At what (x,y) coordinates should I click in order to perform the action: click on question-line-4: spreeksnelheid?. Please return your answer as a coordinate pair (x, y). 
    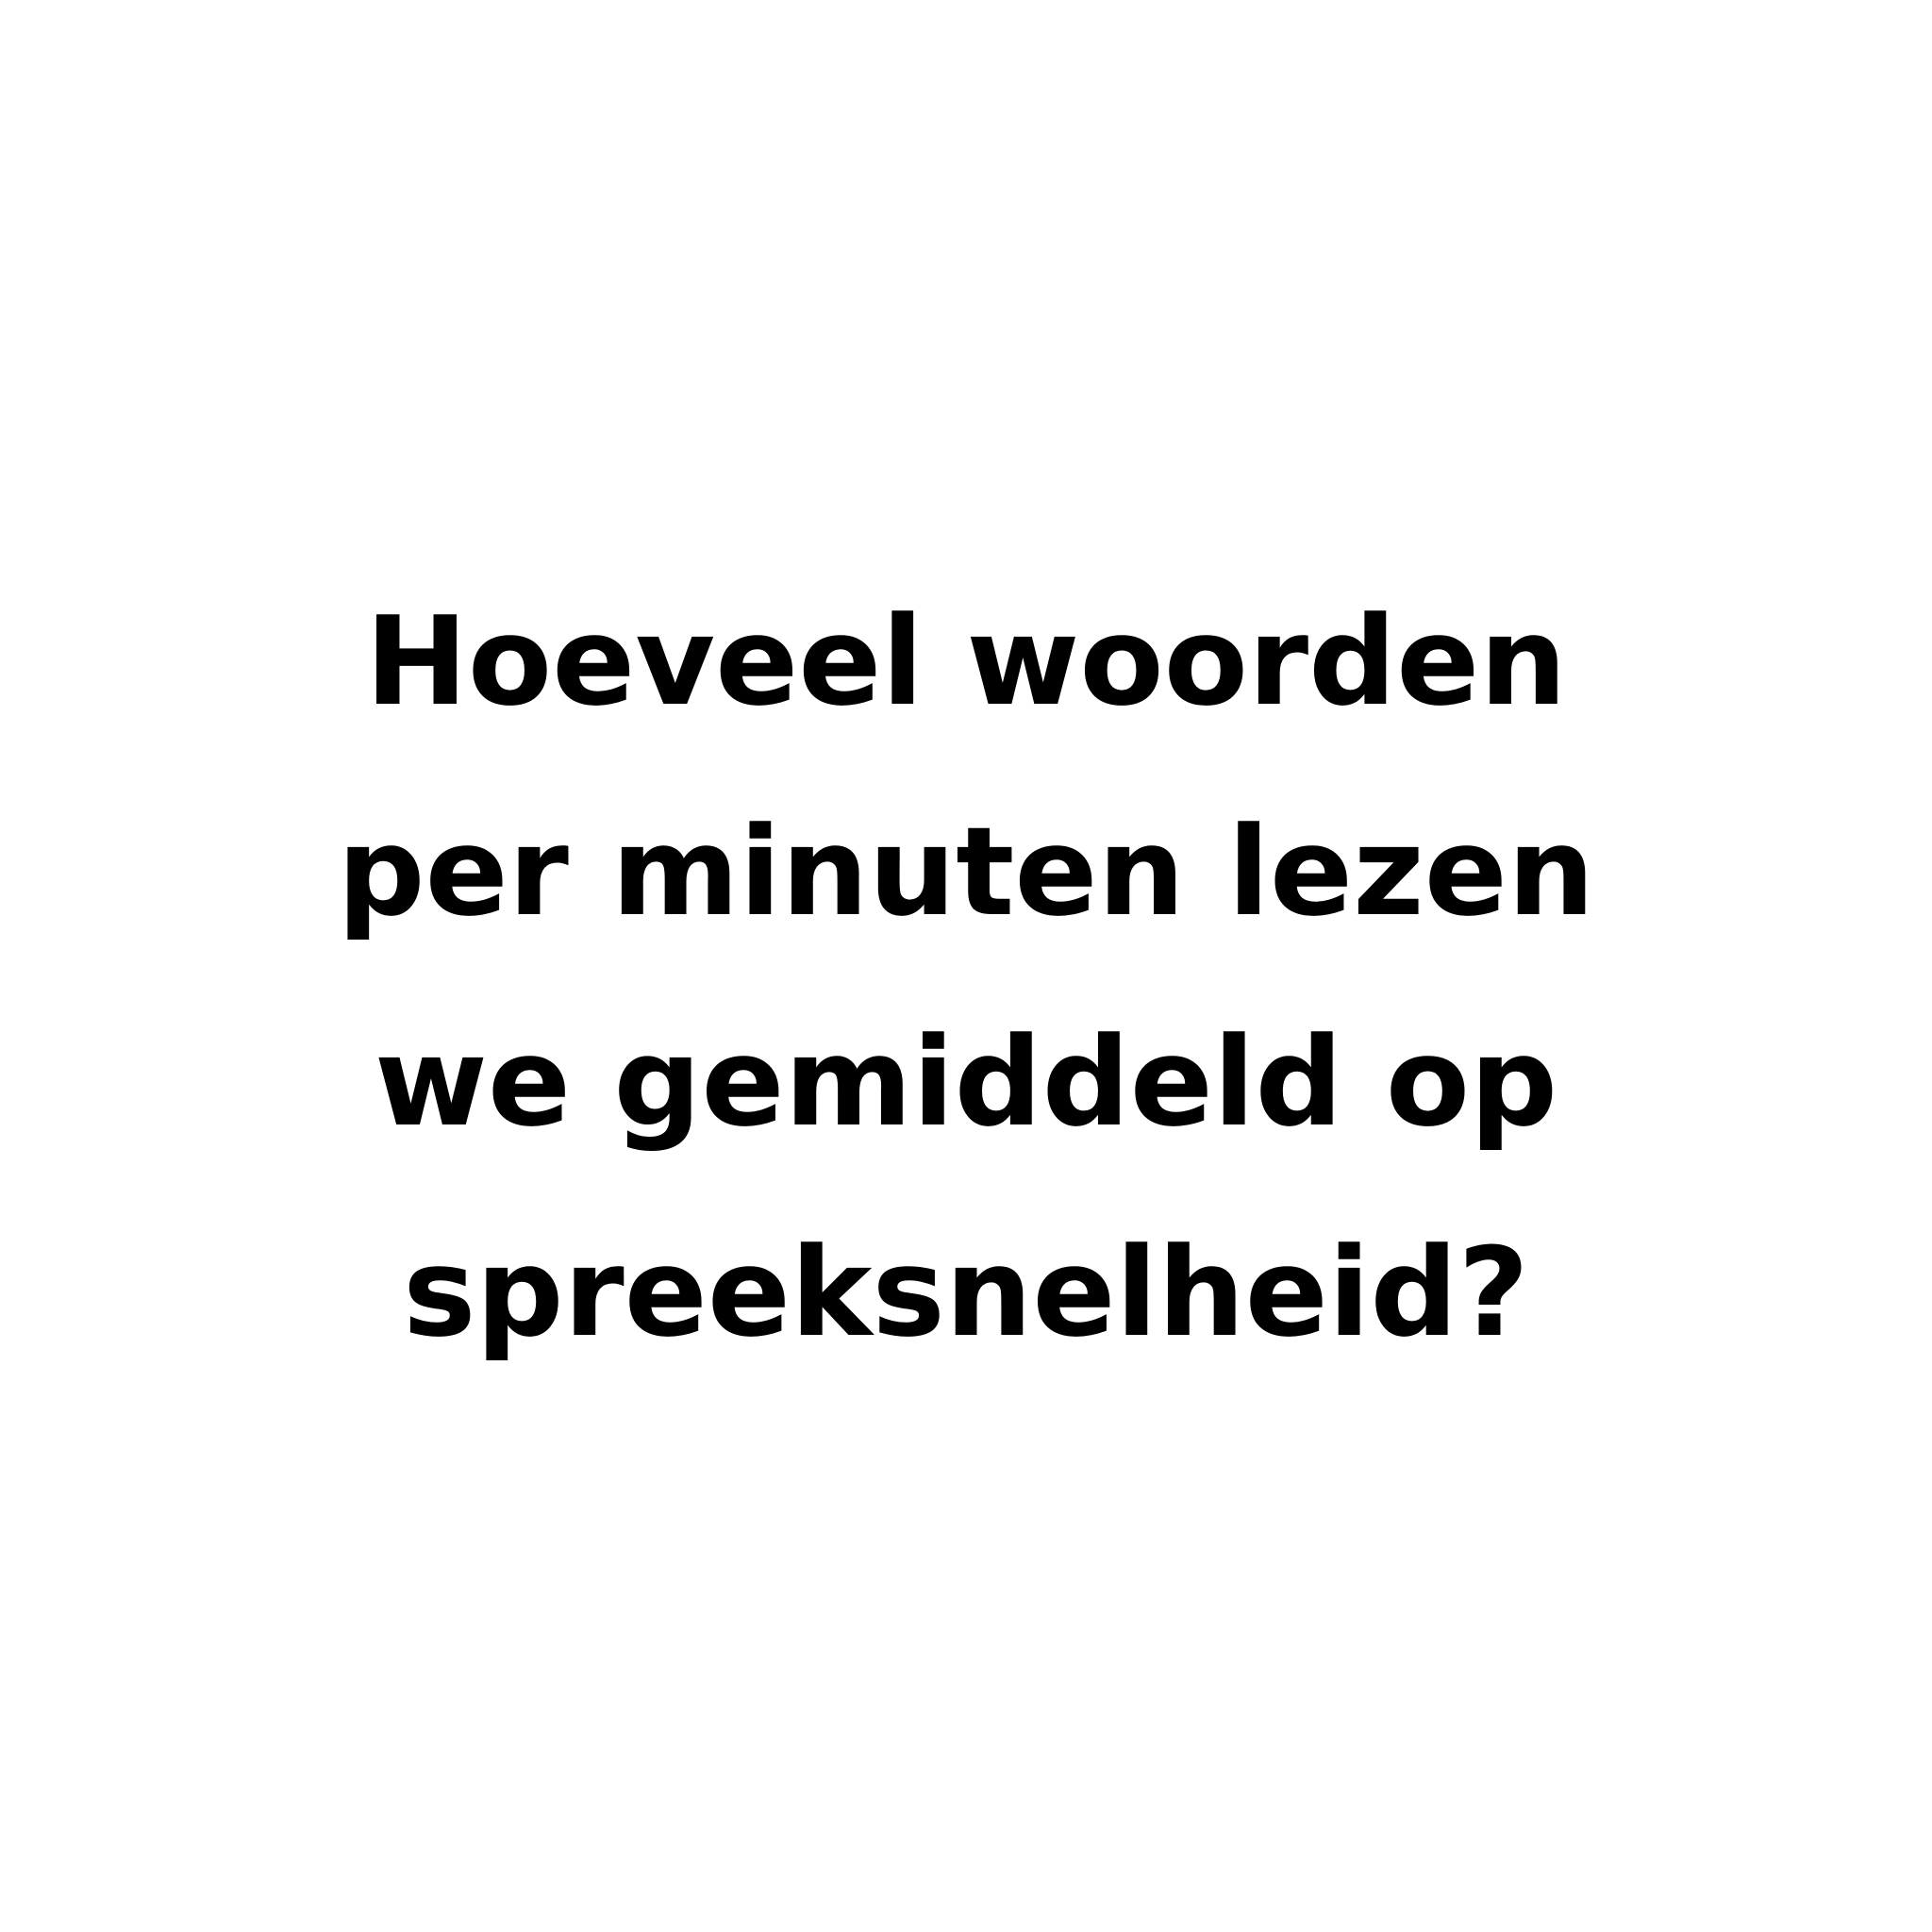
    Looking at the image, I should click on (966, 1292).